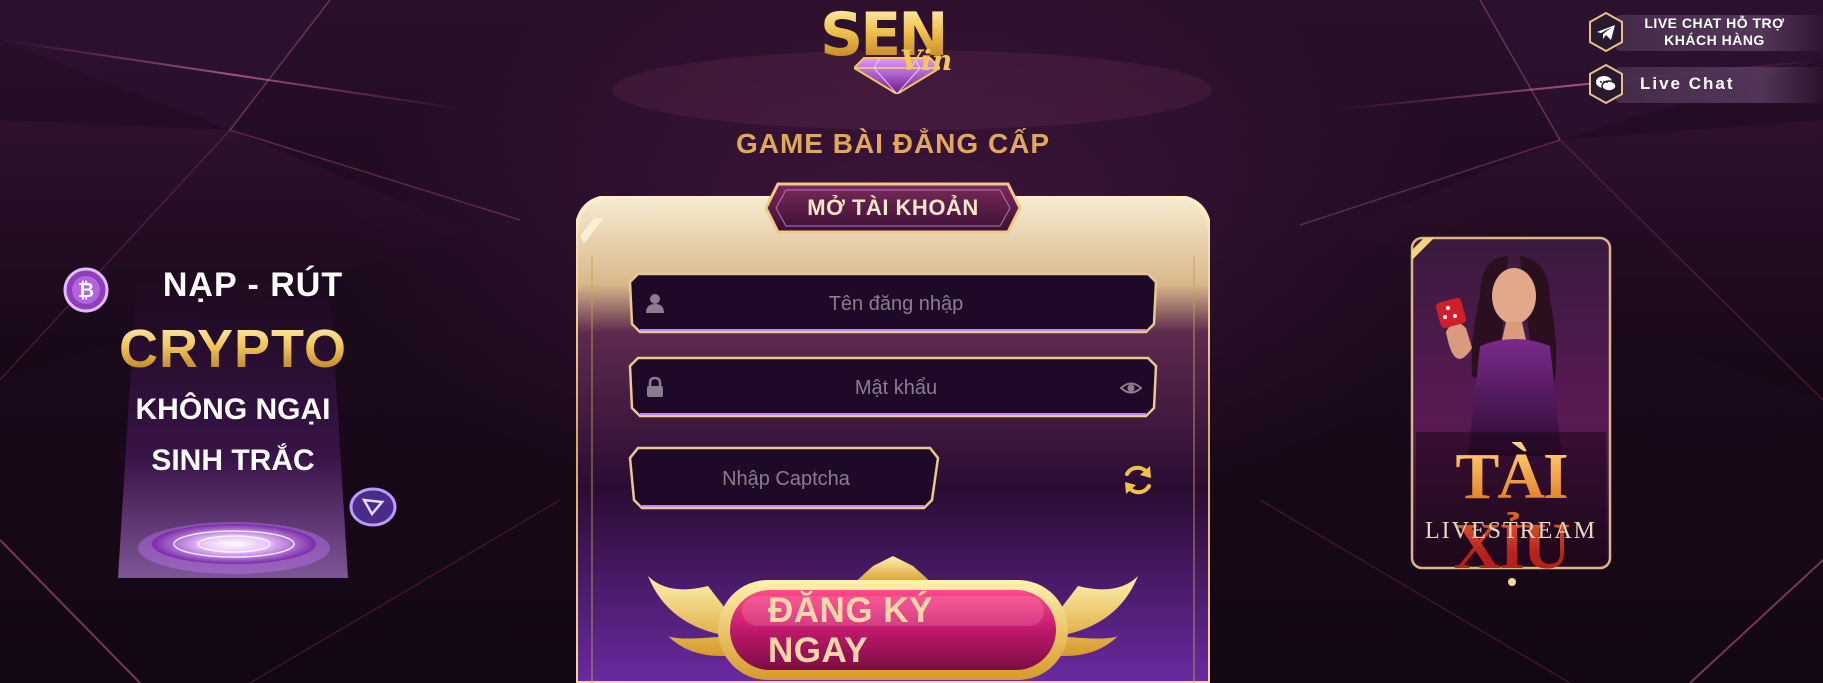 This screenshot has width=1823, height=683. What do you see at coordinates (1606, 84) in the screenshot?
I see `chat-bubble-icon` at bounding box center [1606, 84].